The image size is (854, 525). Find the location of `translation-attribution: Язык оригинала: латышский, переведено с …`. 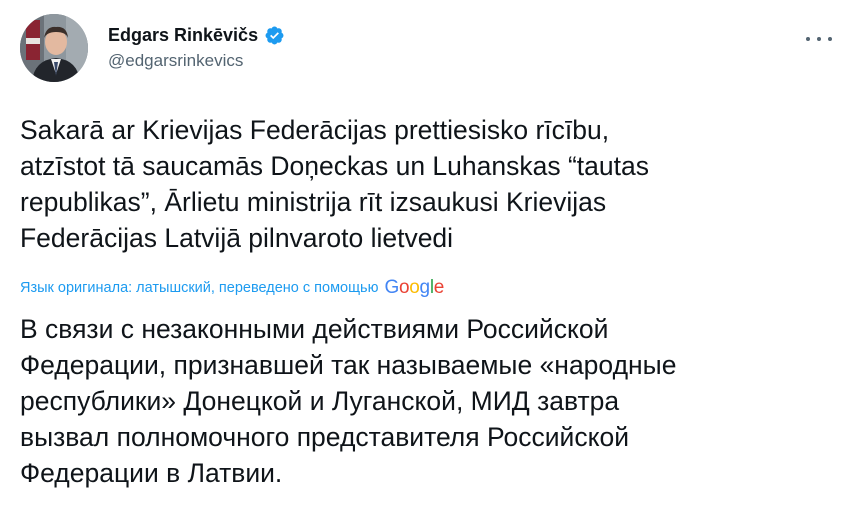

translation-attribution: Язык оригинала: латышский, переведено с … is located at coordinates (232, 288).